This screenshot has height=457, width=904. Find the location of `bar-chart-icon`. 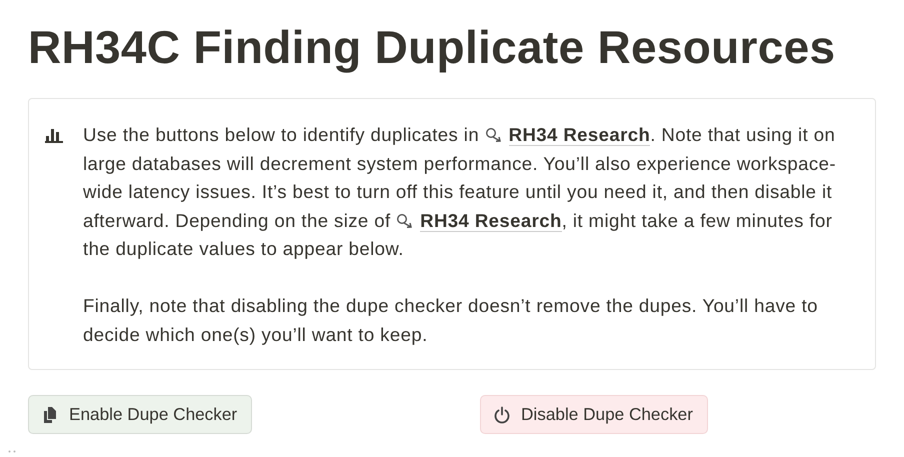

bar-chart-icon is located at coordinates (54, 135).